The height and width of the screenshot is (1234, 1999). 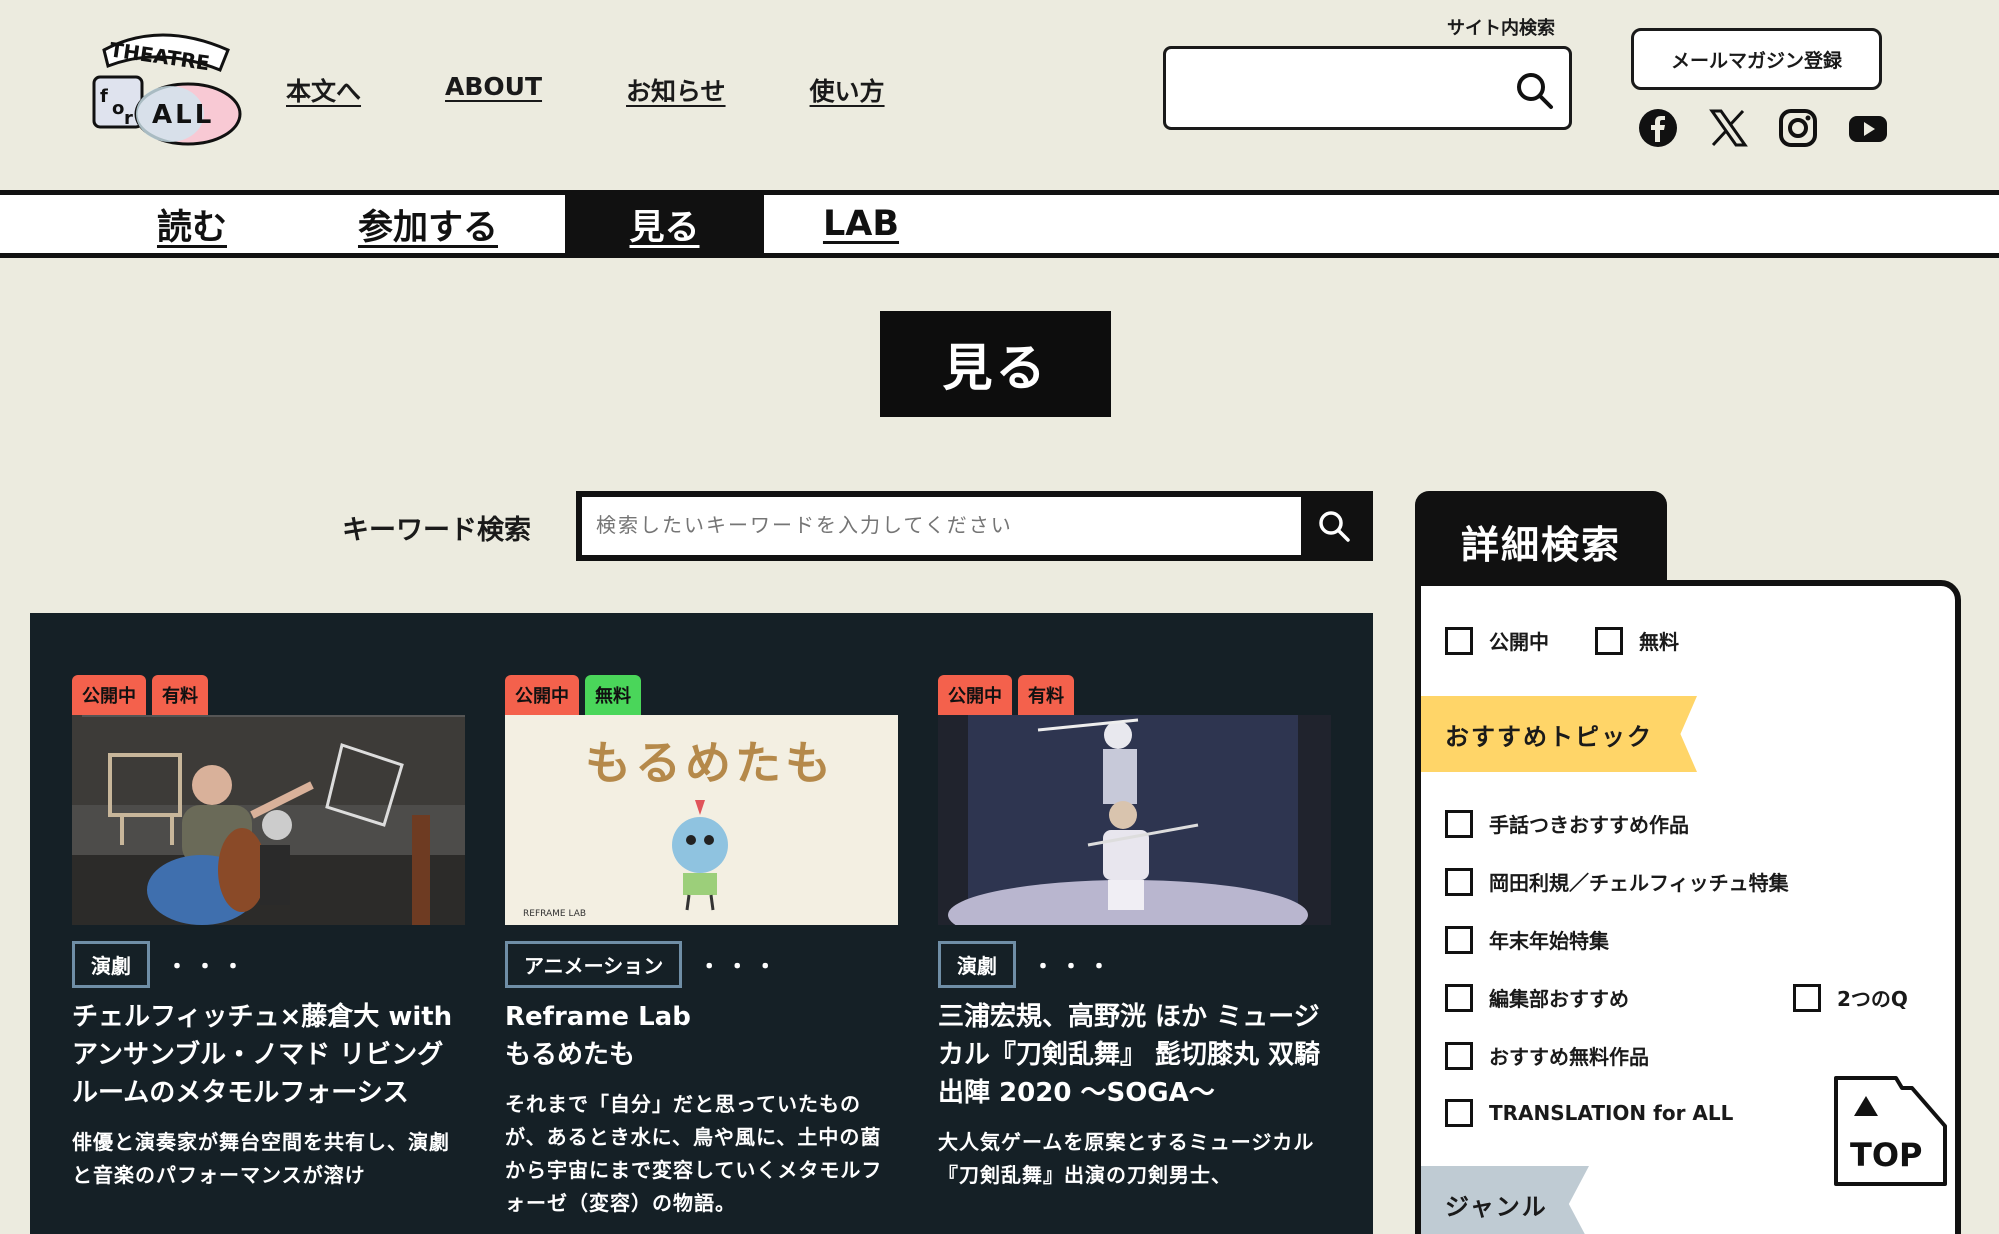 I want to click on social-links, so click(x=1763, y=128).